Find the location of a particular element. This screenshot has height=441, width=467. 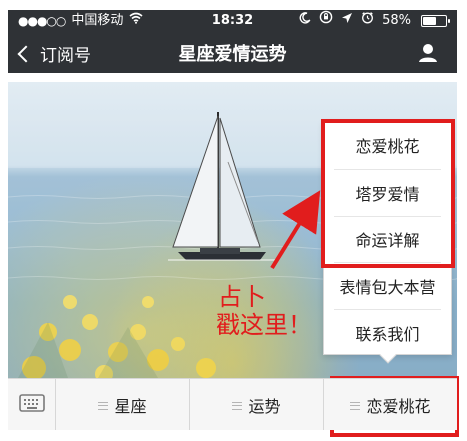

chevron-left-icon is located at coordinates (26, 54).